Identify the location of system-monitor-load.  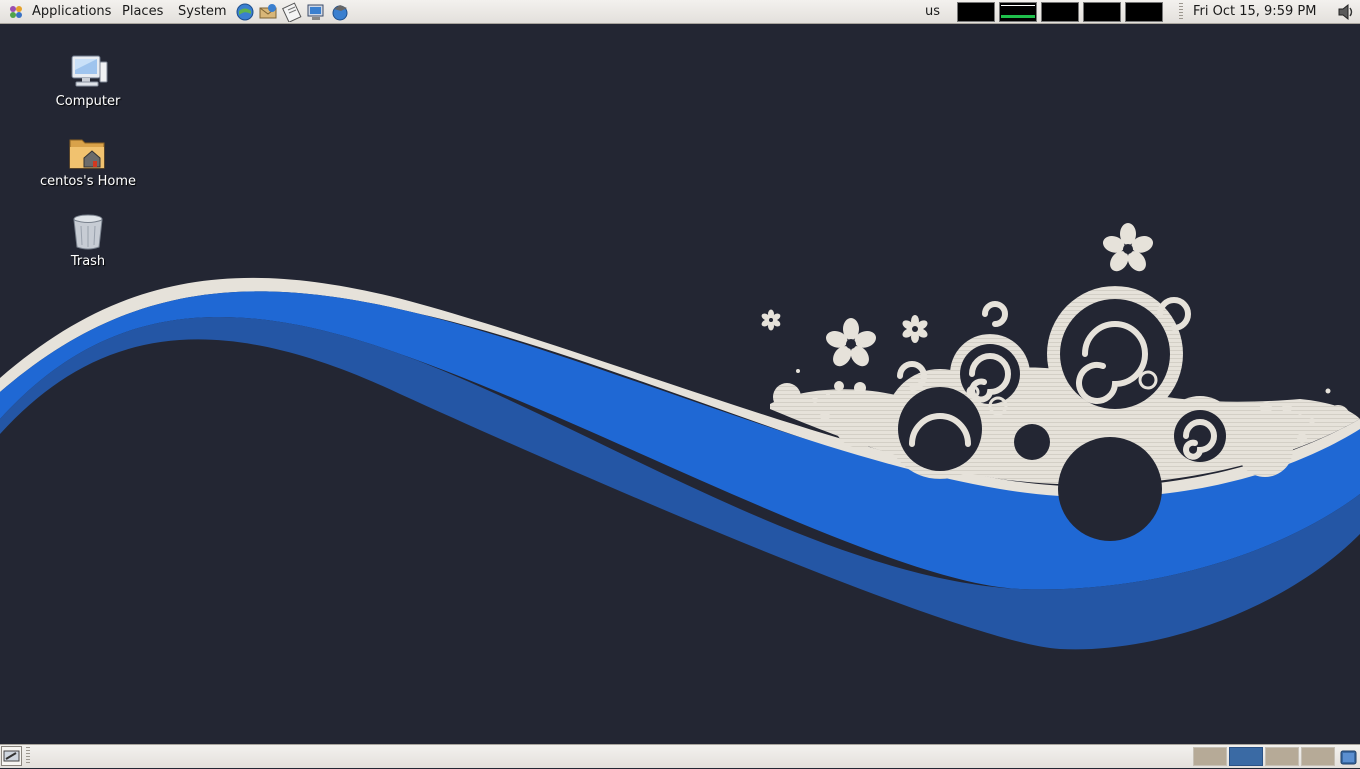
(1144, 12).